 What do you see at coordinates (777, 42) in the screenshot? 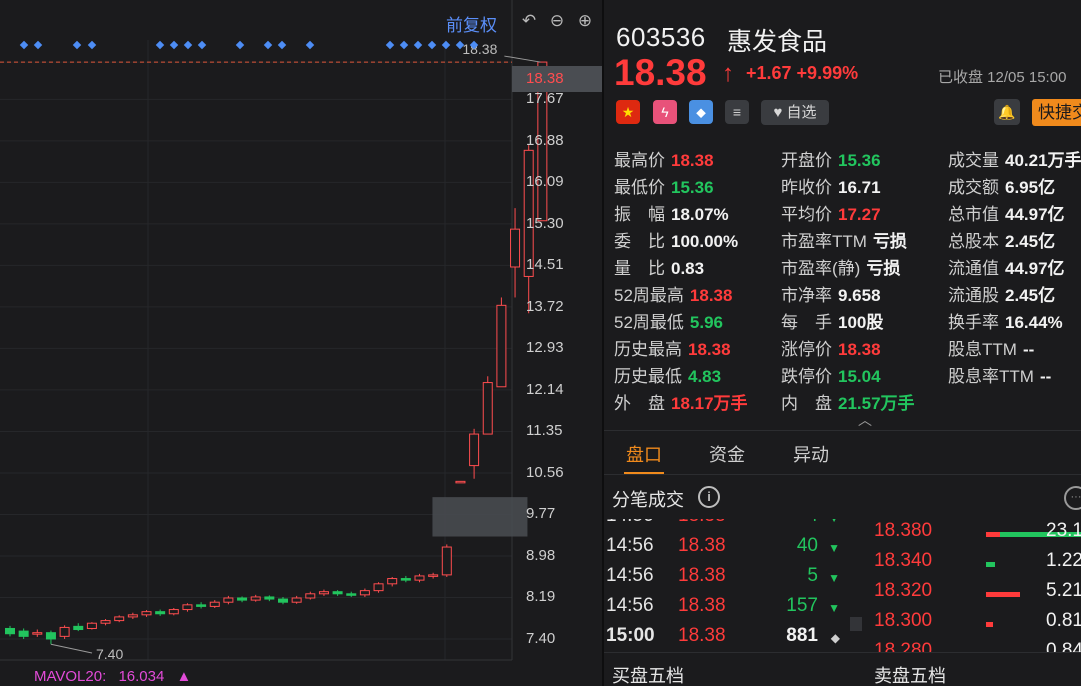
I see `stock-name: 惠发食品` at bounding box center [777, 42].